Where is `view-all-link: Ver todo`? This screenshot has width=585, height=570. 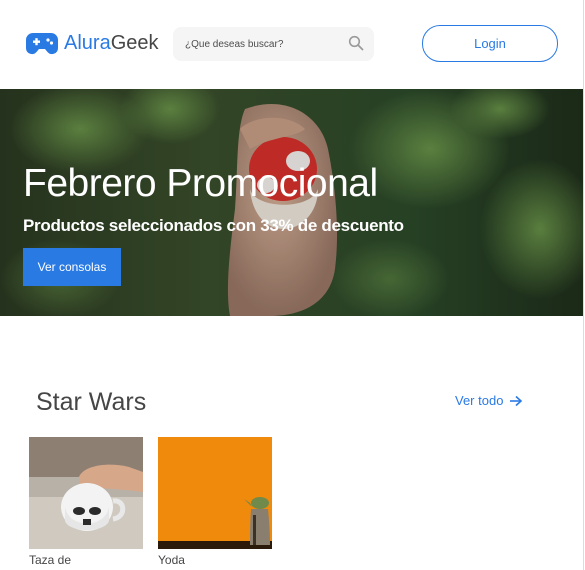
view-all-link: Ver todo is located at coordinates (489, 400).